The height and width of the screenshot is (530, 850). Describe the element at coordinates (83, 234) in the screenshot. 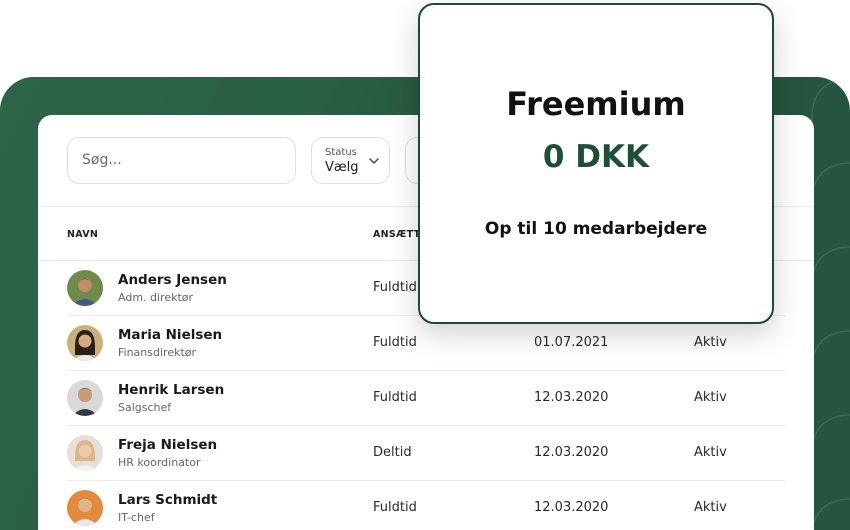

I see `column-header-name: NAVN` at that location.